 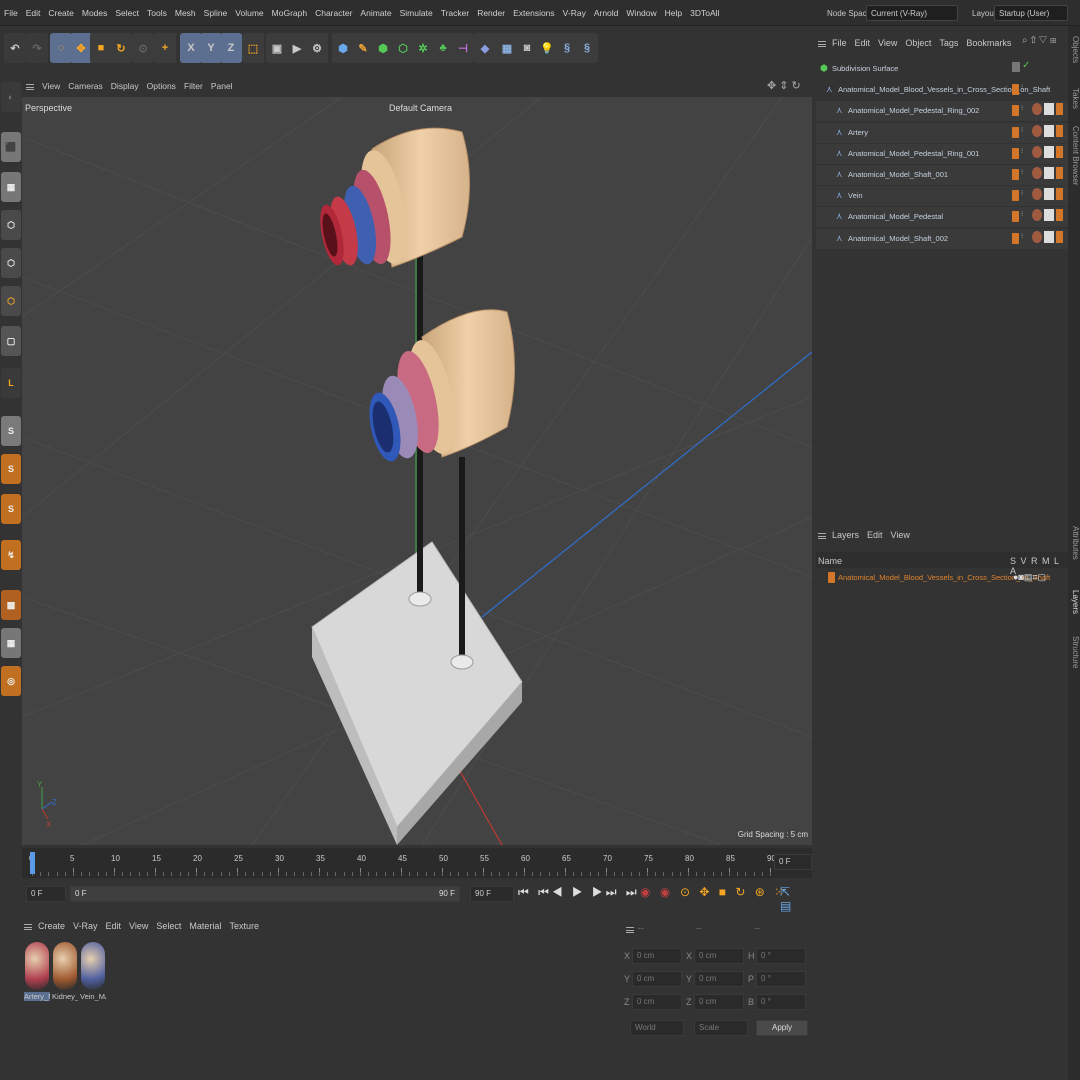 What do you see at coordinates (782, 1028) in the screenshot?
I see `apply-button: Apply` at bounding box center [782, 1028].